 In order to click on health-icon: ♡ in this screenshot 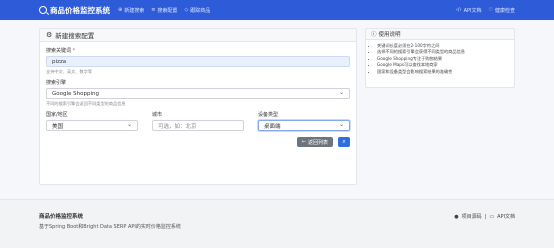, I will do `click(490, 9)`.